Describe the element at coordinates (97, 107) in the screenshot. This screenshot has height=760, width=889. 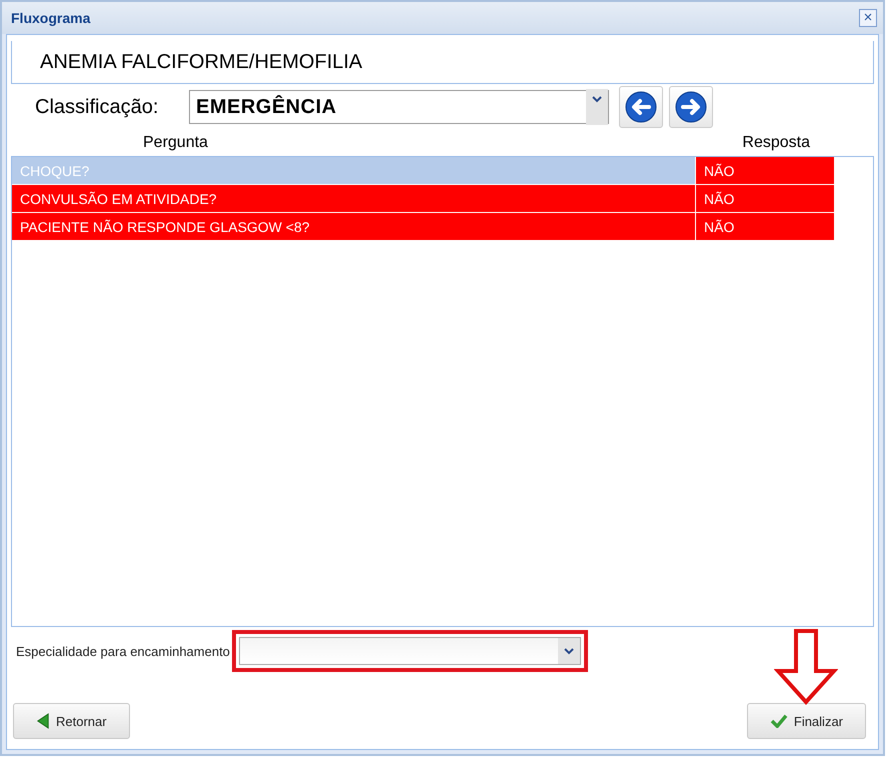
I see `classification-label: Classificação:` at that location.